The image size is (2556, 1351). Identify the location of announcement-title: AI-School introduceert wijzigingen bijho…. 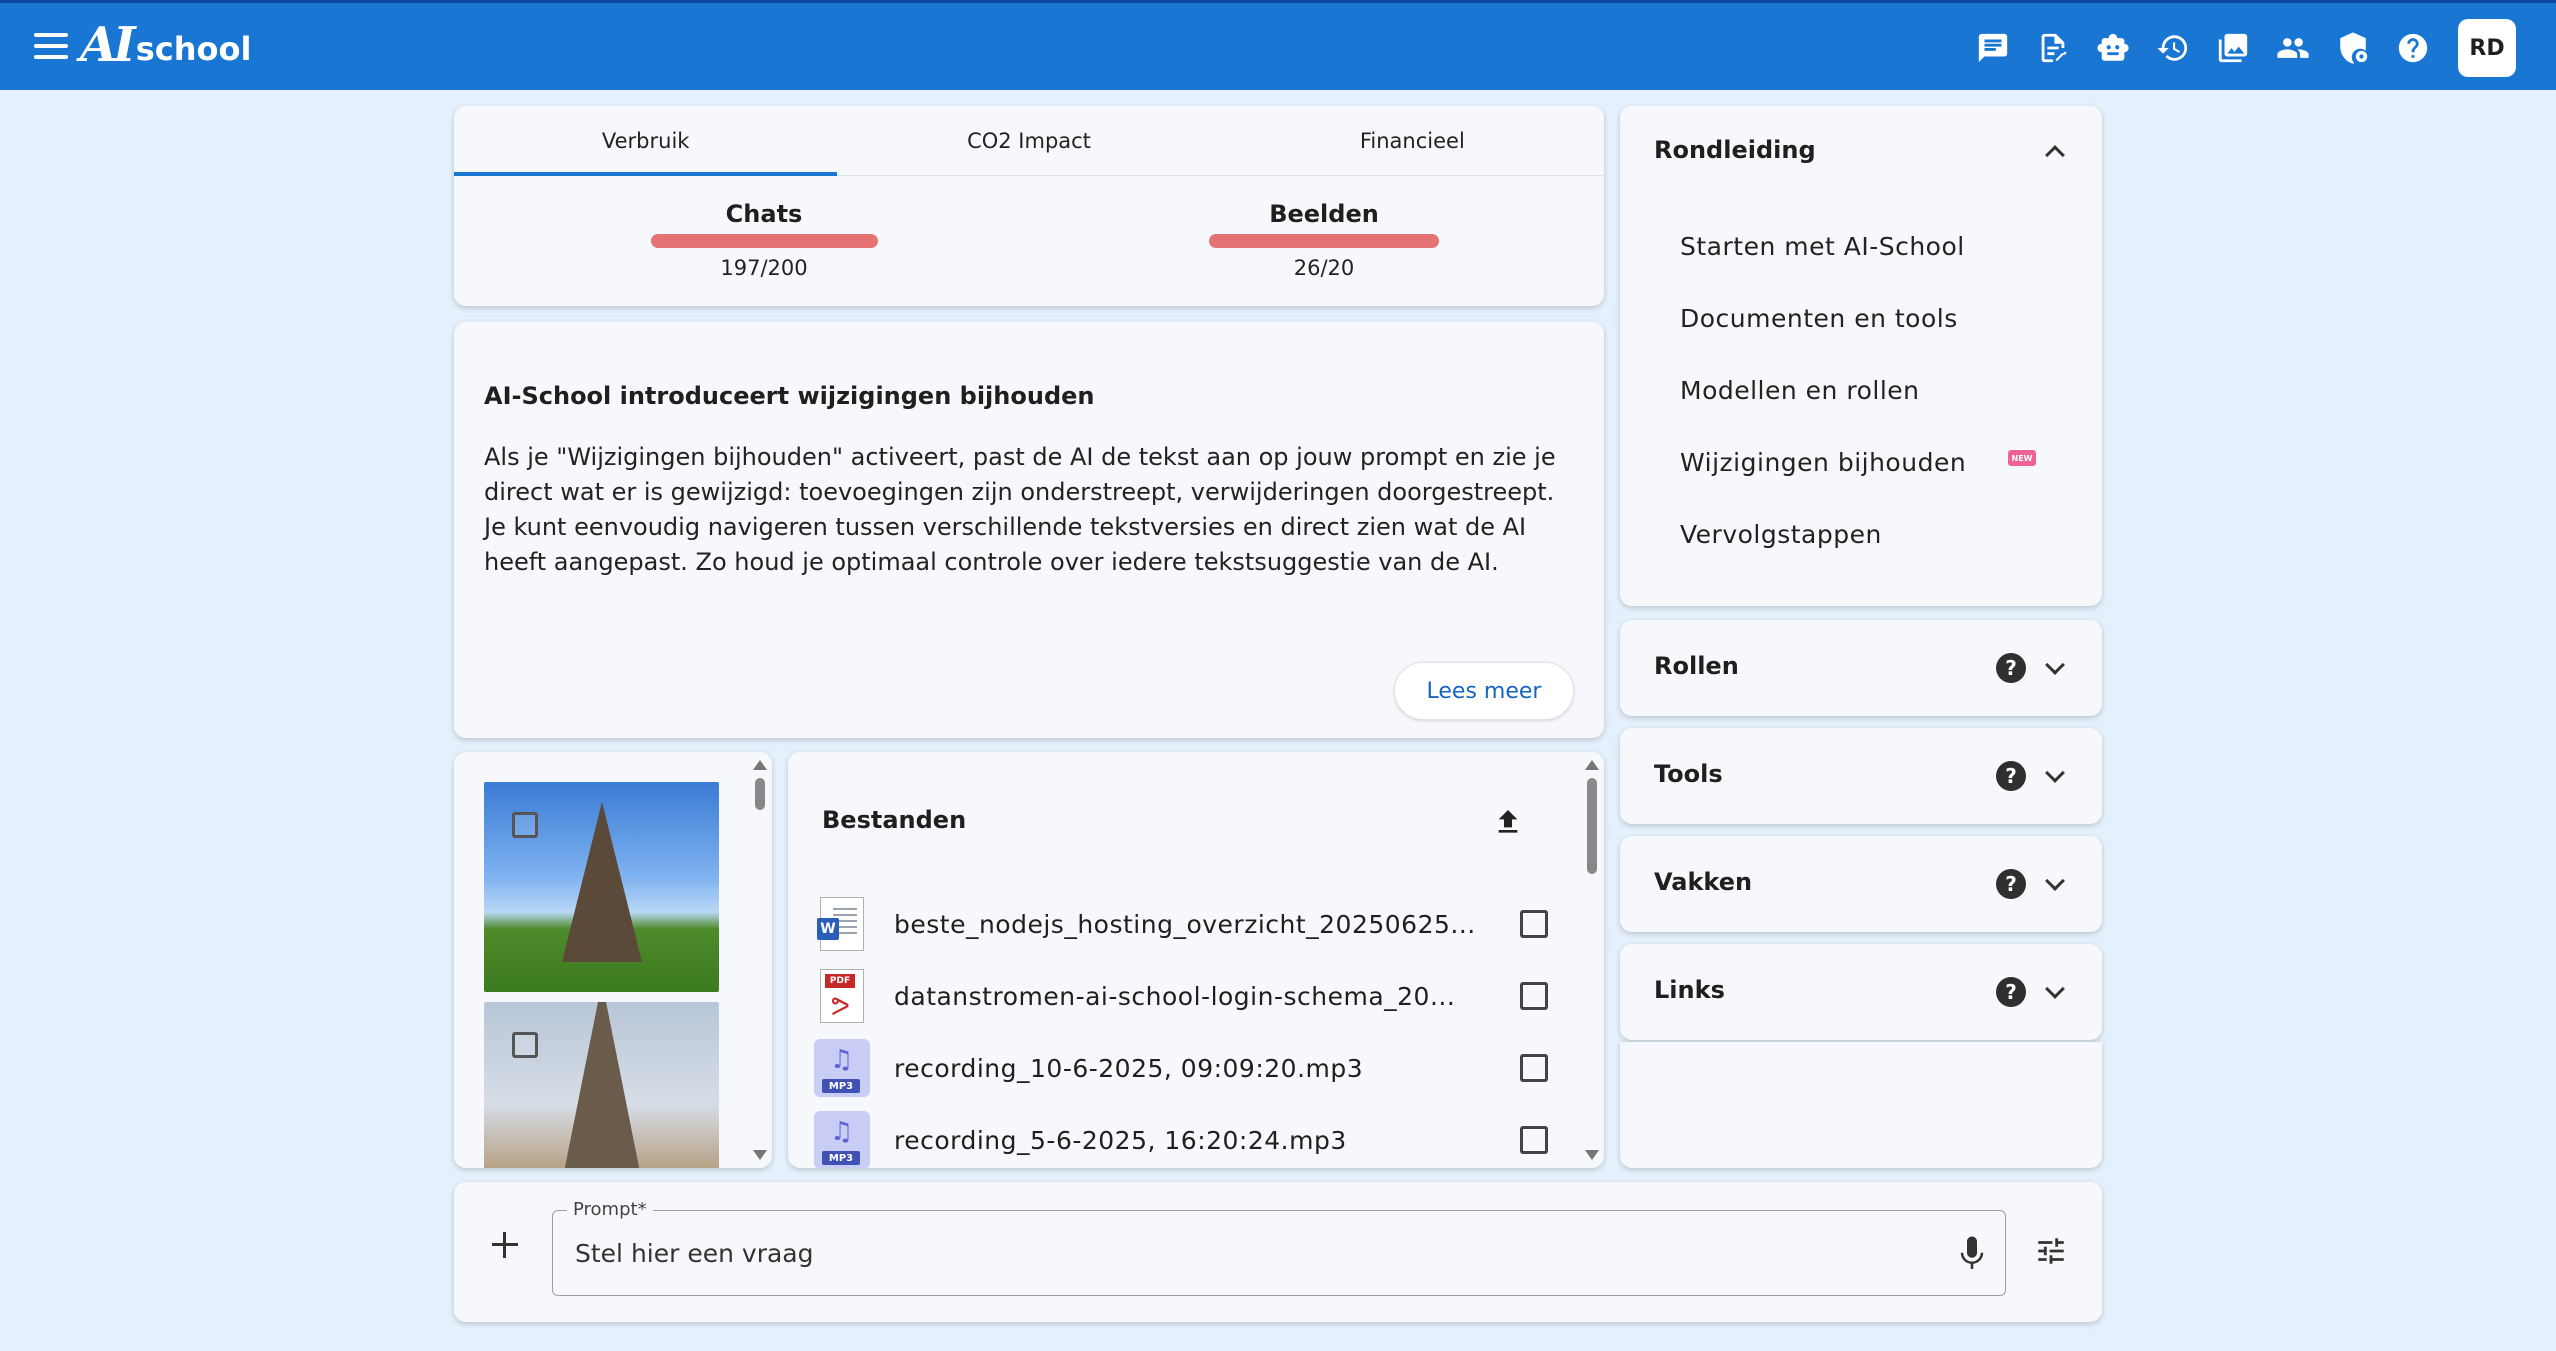
(789, 396).